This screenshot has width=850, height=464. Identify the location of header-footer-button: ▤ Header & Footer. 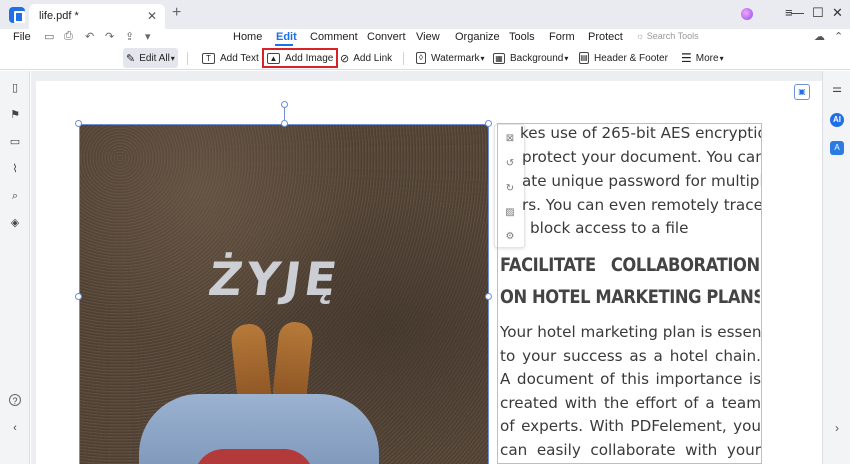
(623, 58).